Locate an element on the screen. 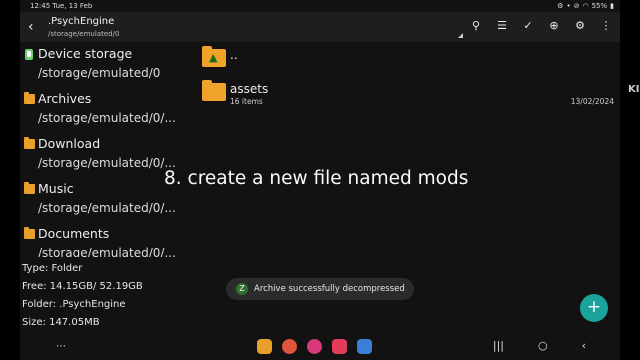  status-bar: 12:45 Tue, 13 Feb ⚙ • ⊘ ◠ 55% ▮ is located at coordinates (320, 6).